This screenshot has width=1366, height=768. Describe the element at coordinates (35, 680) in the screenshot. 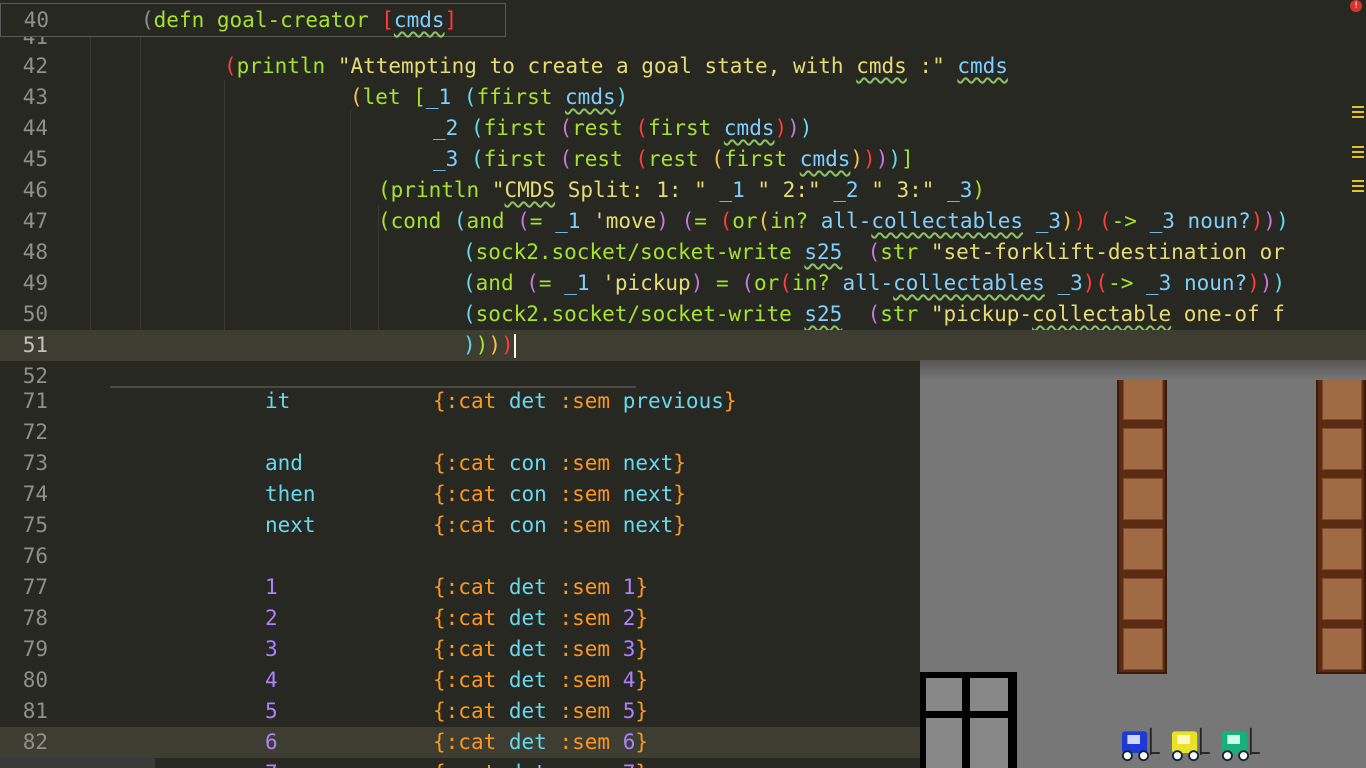

I see `line-number: 80` at that location.